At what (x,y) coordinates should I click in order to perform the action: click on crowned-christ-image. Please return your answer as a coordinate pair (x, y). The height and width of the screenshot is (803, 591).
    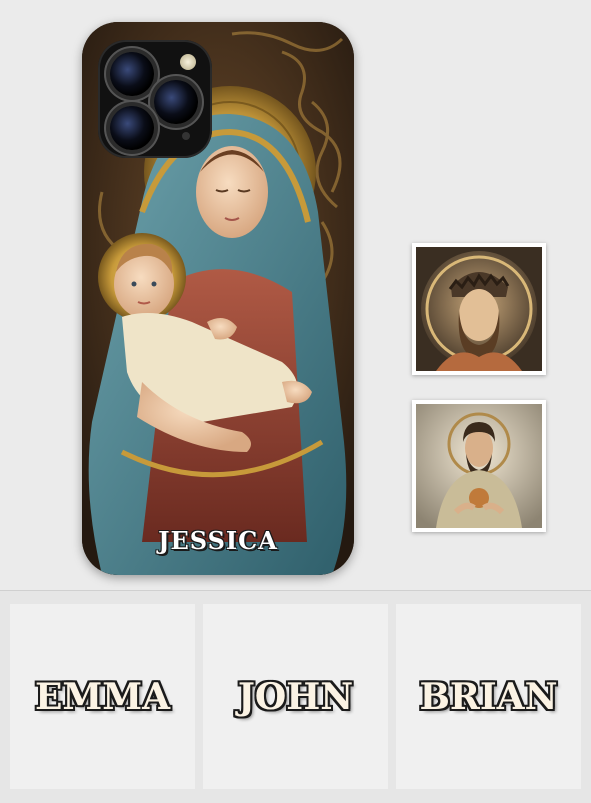
    Looking at the image, I should click on (479, 309).